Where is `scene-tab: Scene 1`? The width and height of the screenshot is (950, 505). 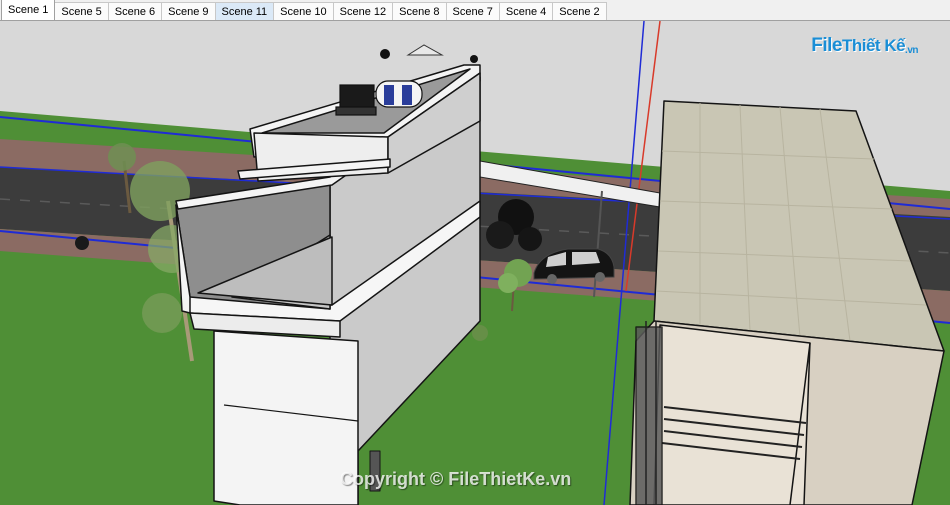
scene-tab: Scene 1 is located at coordinates (28, 10).